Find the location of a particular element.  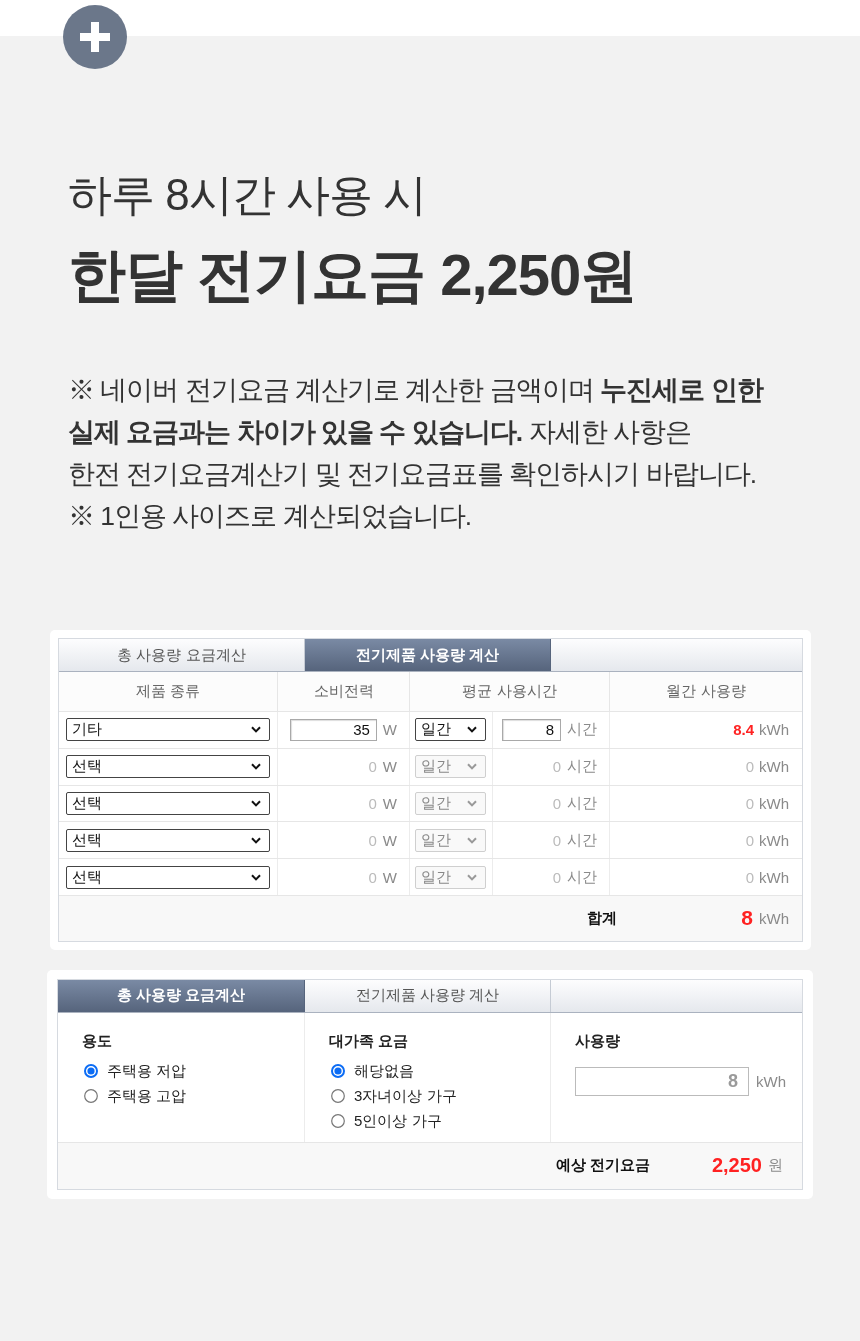

period-select: 일간 is located at coordinates (450, 730).